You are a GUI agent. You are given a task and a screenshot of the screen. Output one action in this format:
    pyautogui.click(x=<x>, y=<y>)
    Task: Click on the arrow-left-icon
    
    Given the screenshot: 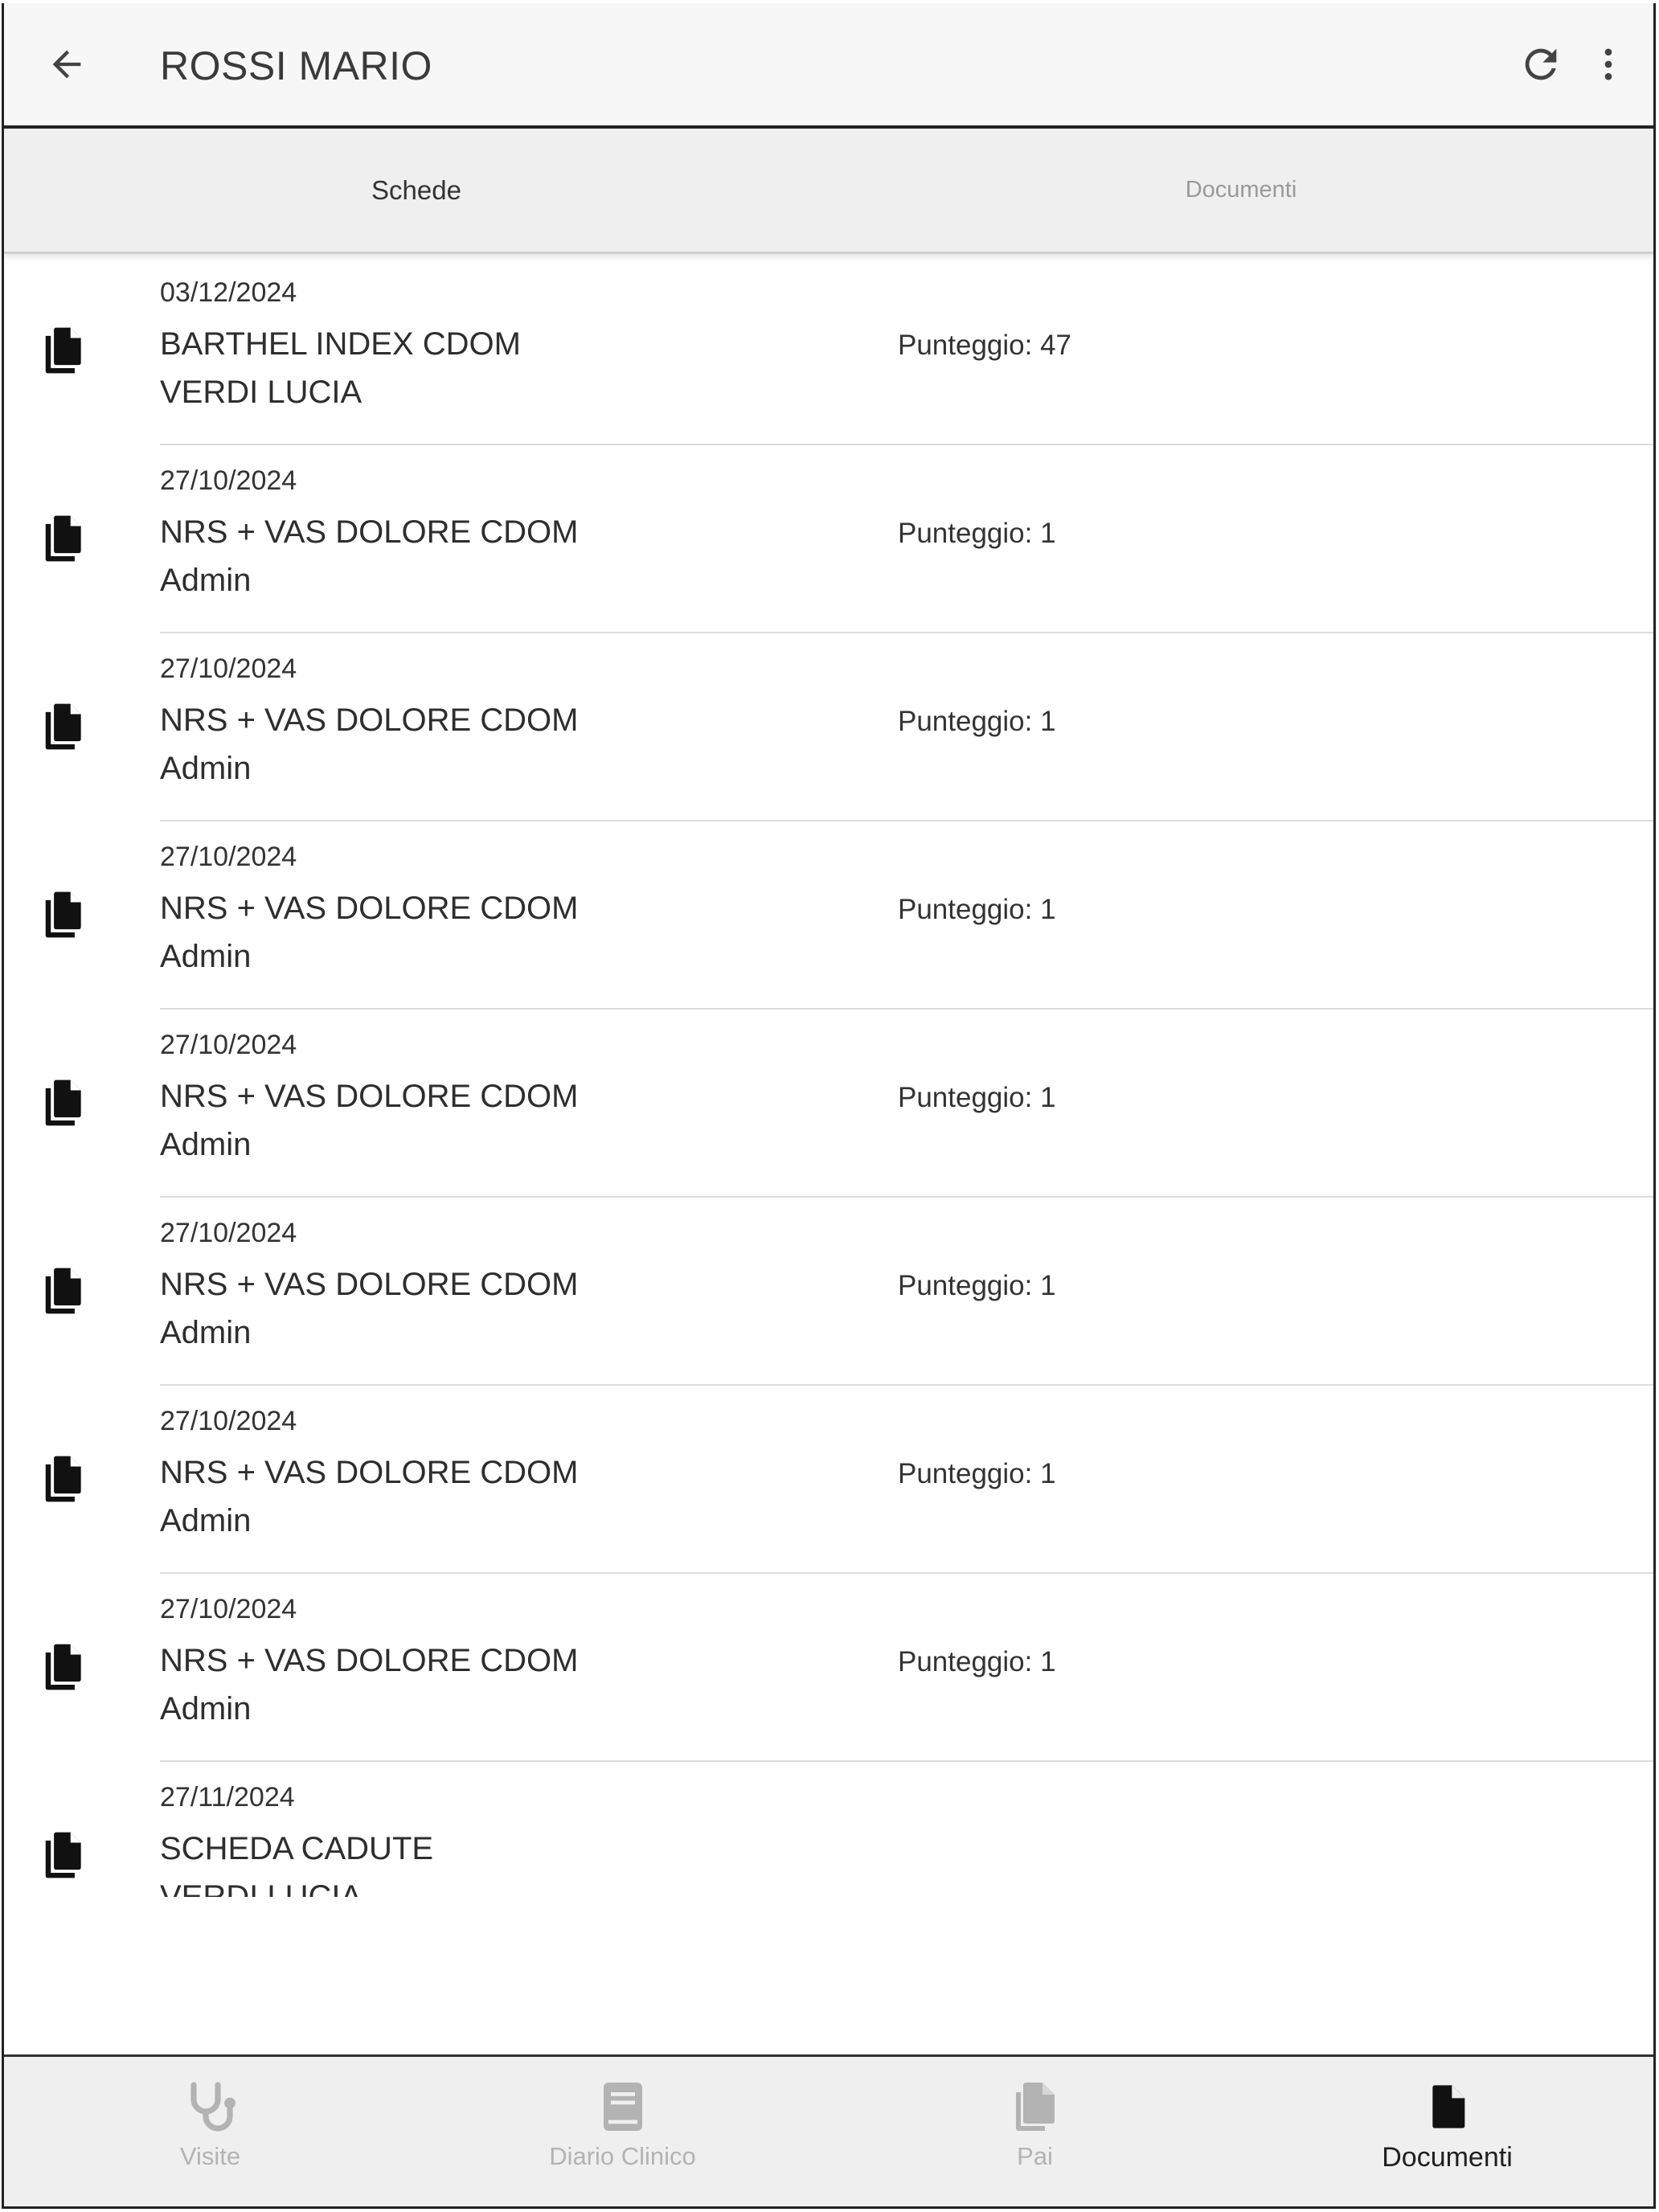 What is the action you would take?
    pyautogui.click(x=66, y=64)
    